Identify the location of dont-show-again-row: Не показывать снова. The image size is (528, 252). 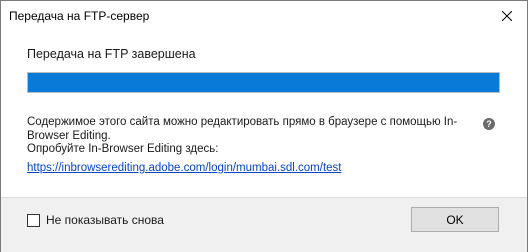
(95, 220).